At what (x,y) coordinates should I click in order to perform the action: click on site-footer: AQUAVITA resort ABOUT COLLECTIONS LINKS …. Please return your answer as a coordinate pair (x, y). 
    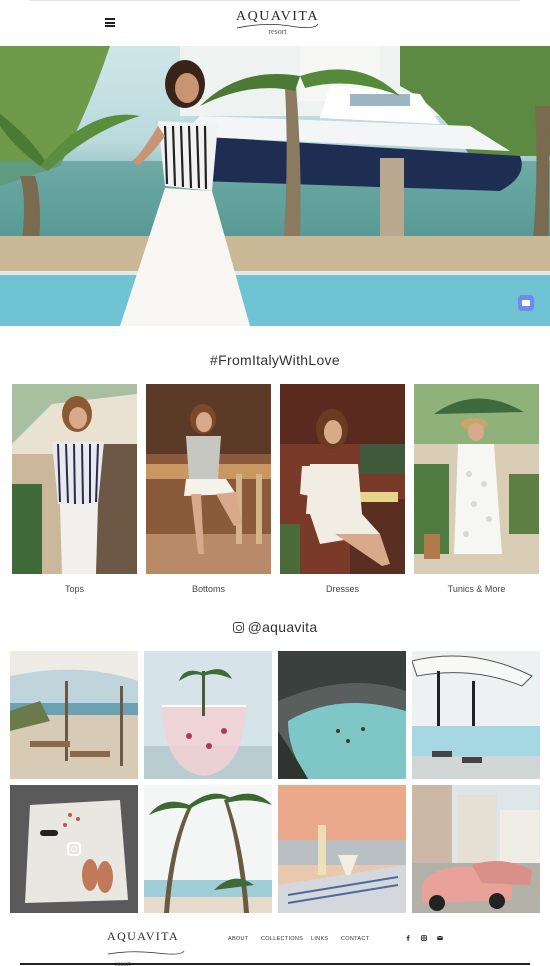
    Looking at the image, I should click on (275, 943).